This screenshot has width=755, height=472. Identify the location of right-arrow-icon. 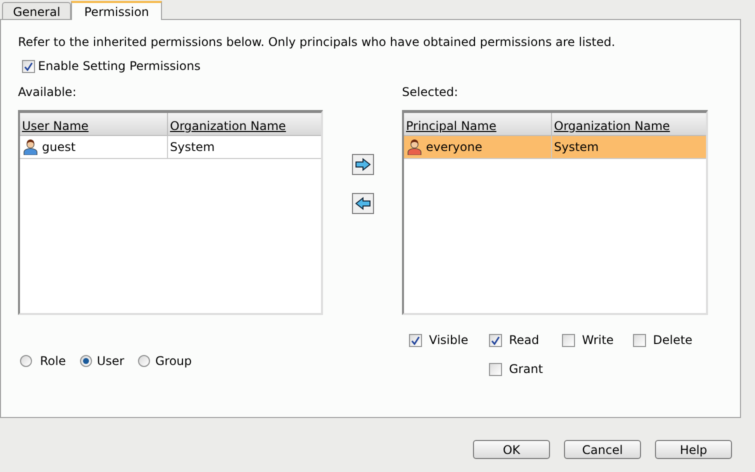
(362, 164).